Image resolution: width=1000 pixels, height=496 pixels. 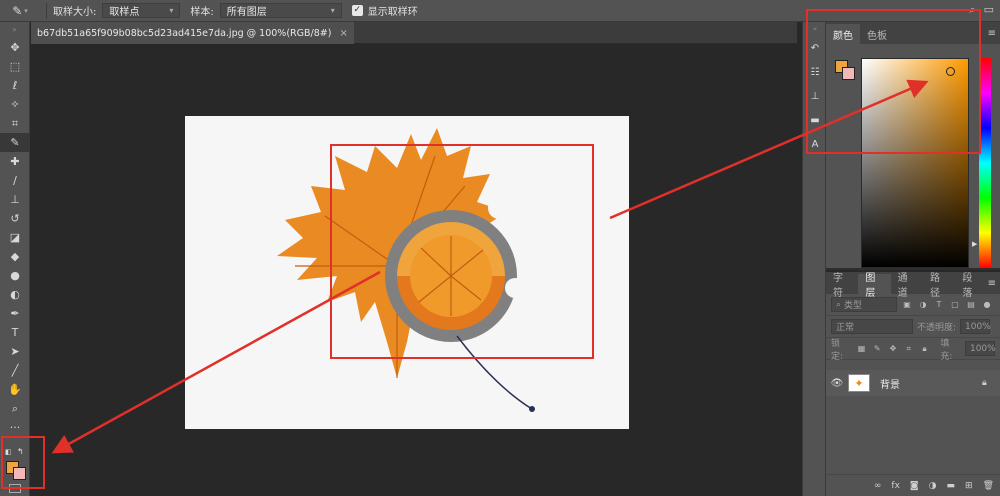 What do you see at coordinates (280, 10) in the screenshot?
I see `sample-dropdown: 所有图层 ▾` at bounding box center [280, 10].